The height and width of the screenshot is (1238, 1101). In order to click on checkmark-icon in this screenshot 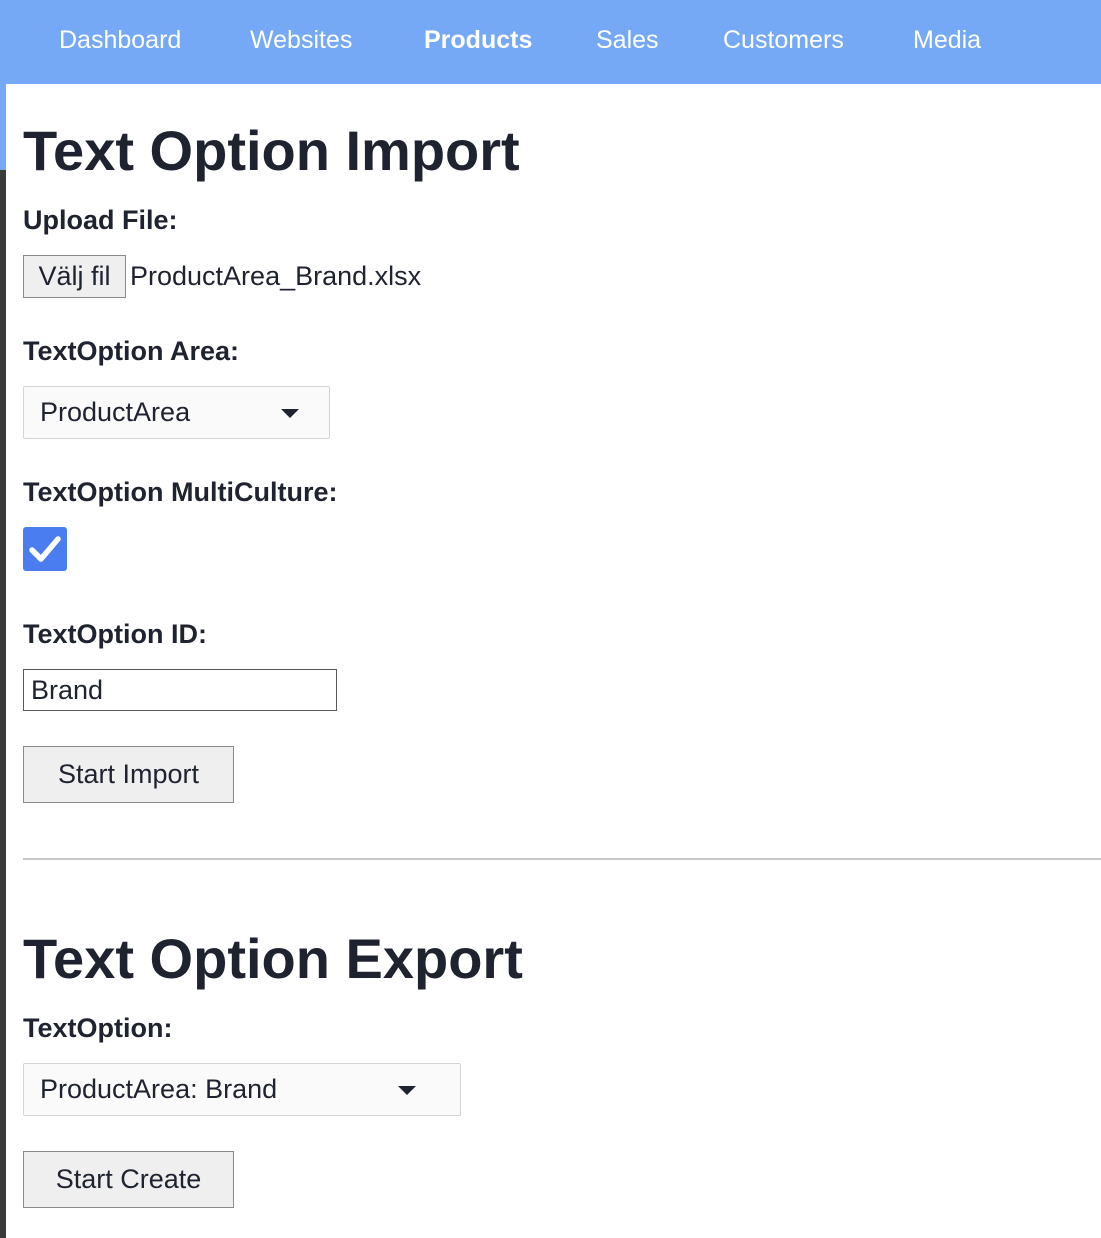, I will do `click(45, 549)`.